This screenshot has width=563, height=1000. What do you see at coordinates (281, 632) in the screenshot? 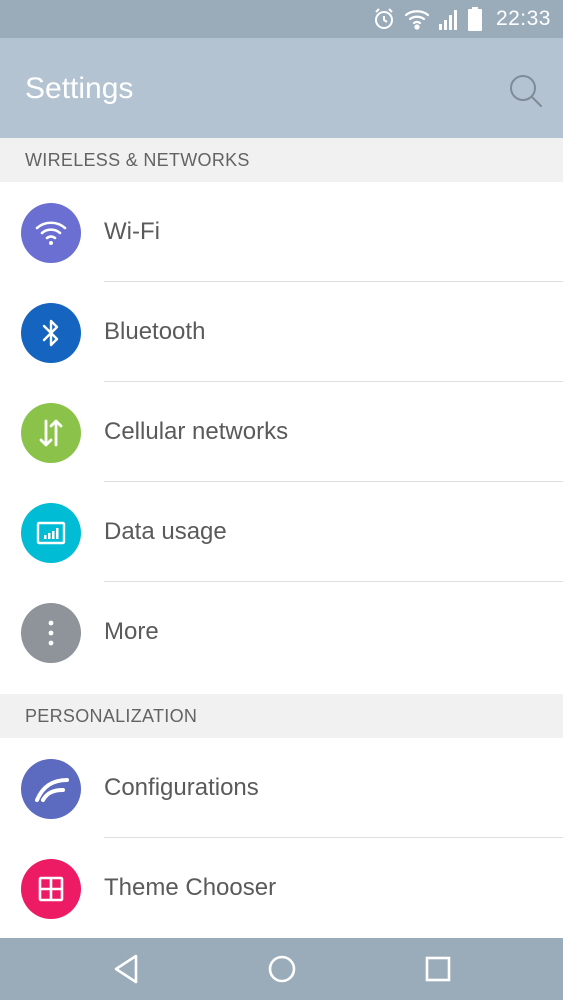
I see `settings-item-more: More` at bounding box center [281, 632].